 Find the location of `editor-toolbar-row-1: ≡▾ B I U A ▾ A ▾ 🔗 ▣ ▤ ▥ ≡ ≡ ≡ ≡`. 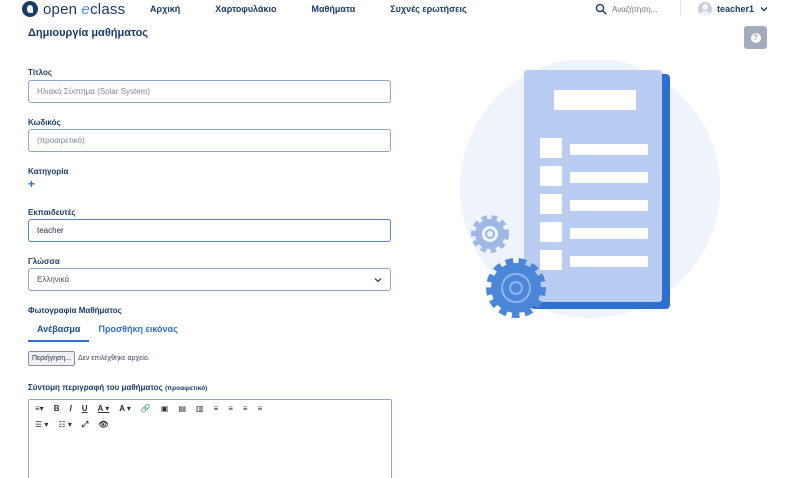

editor-toolbar-row-1: ≡▾ B I U A ▾ A ▾ 🔗 ▣ ▤ ▥ ≡ ≡ ≡ ≡ is located at coordinates (153, 409).